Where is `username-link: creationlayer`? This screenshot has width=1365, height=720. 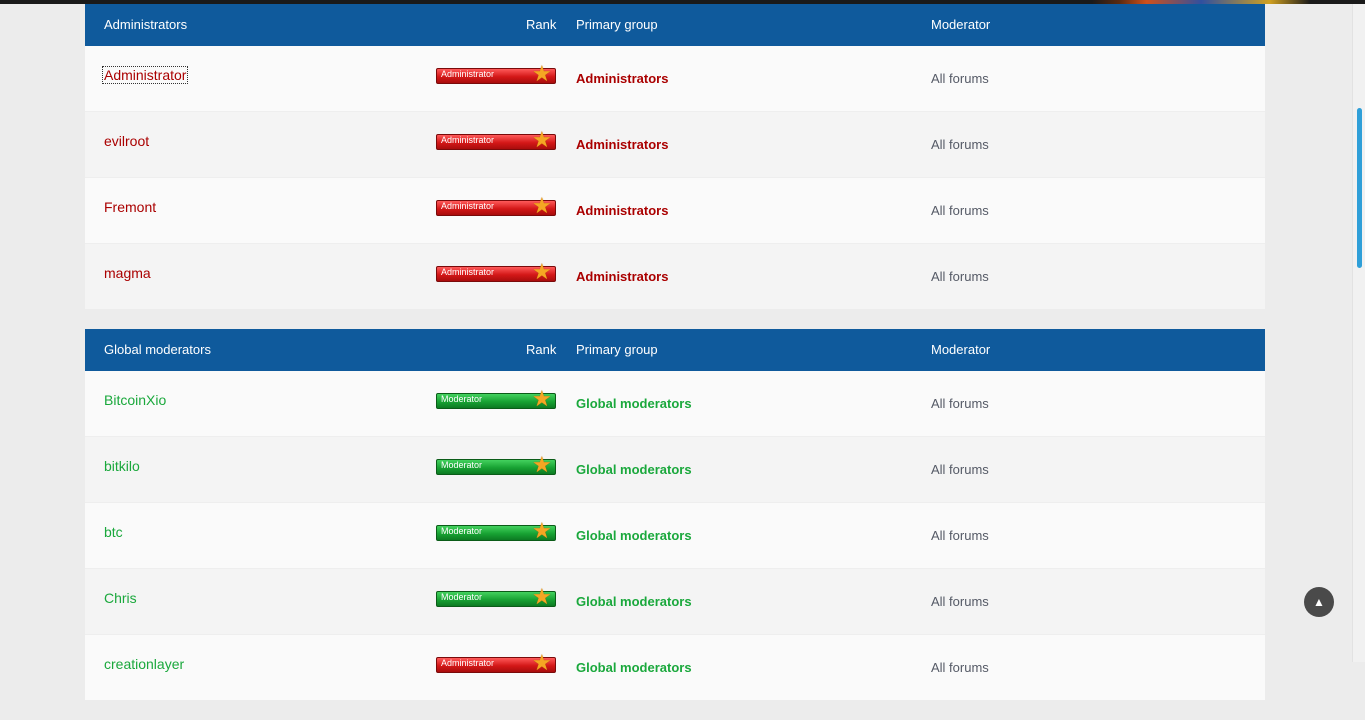
username-link: creationlayer is located at coordinates (144, 664).